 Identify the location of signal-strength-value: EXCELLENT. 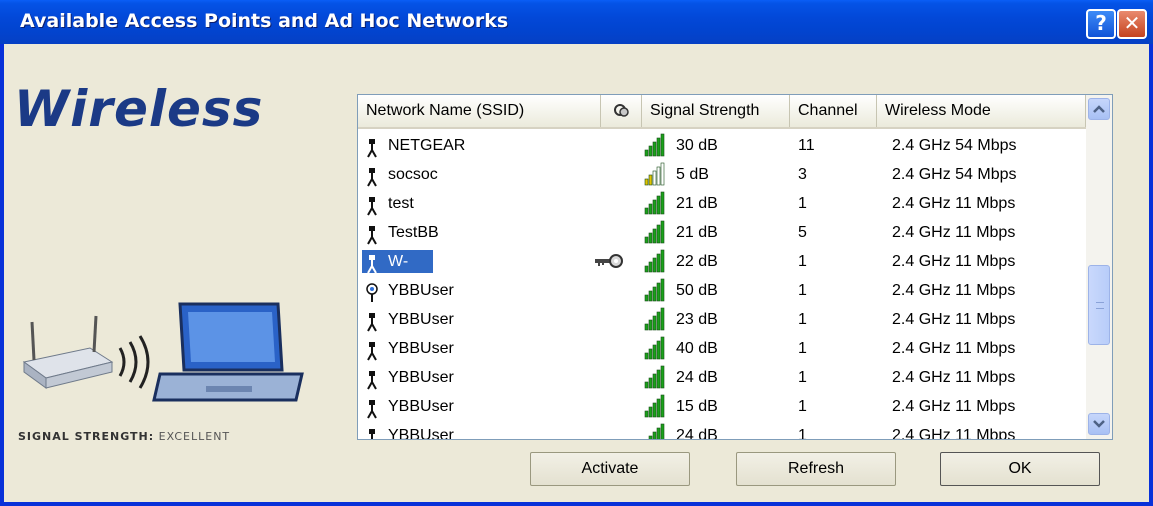
(194, 436).